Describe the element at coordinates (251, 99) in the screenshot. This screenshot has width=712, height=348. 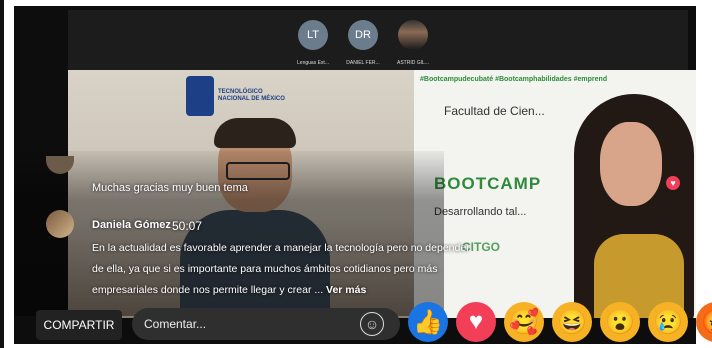
I see `logo-line-2: NACIONAL DE MÉXICO` at that location.